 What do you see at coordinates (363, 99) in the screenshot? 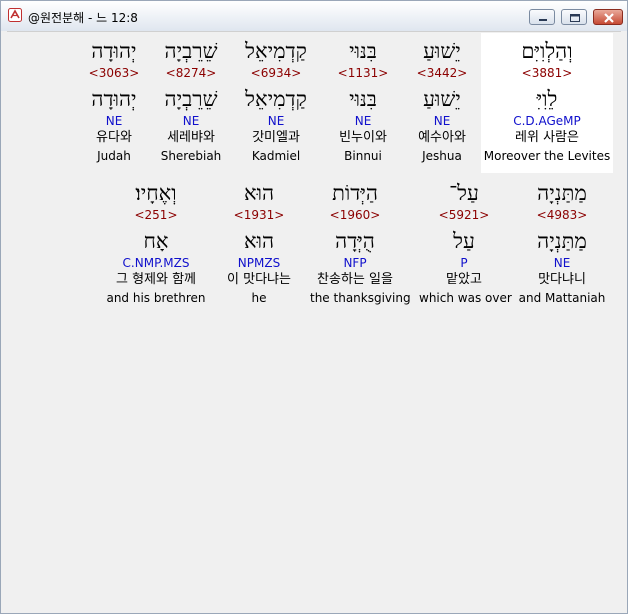
I see `hebrew-root: בִּנּוּי` at bounding box center [363, 99].